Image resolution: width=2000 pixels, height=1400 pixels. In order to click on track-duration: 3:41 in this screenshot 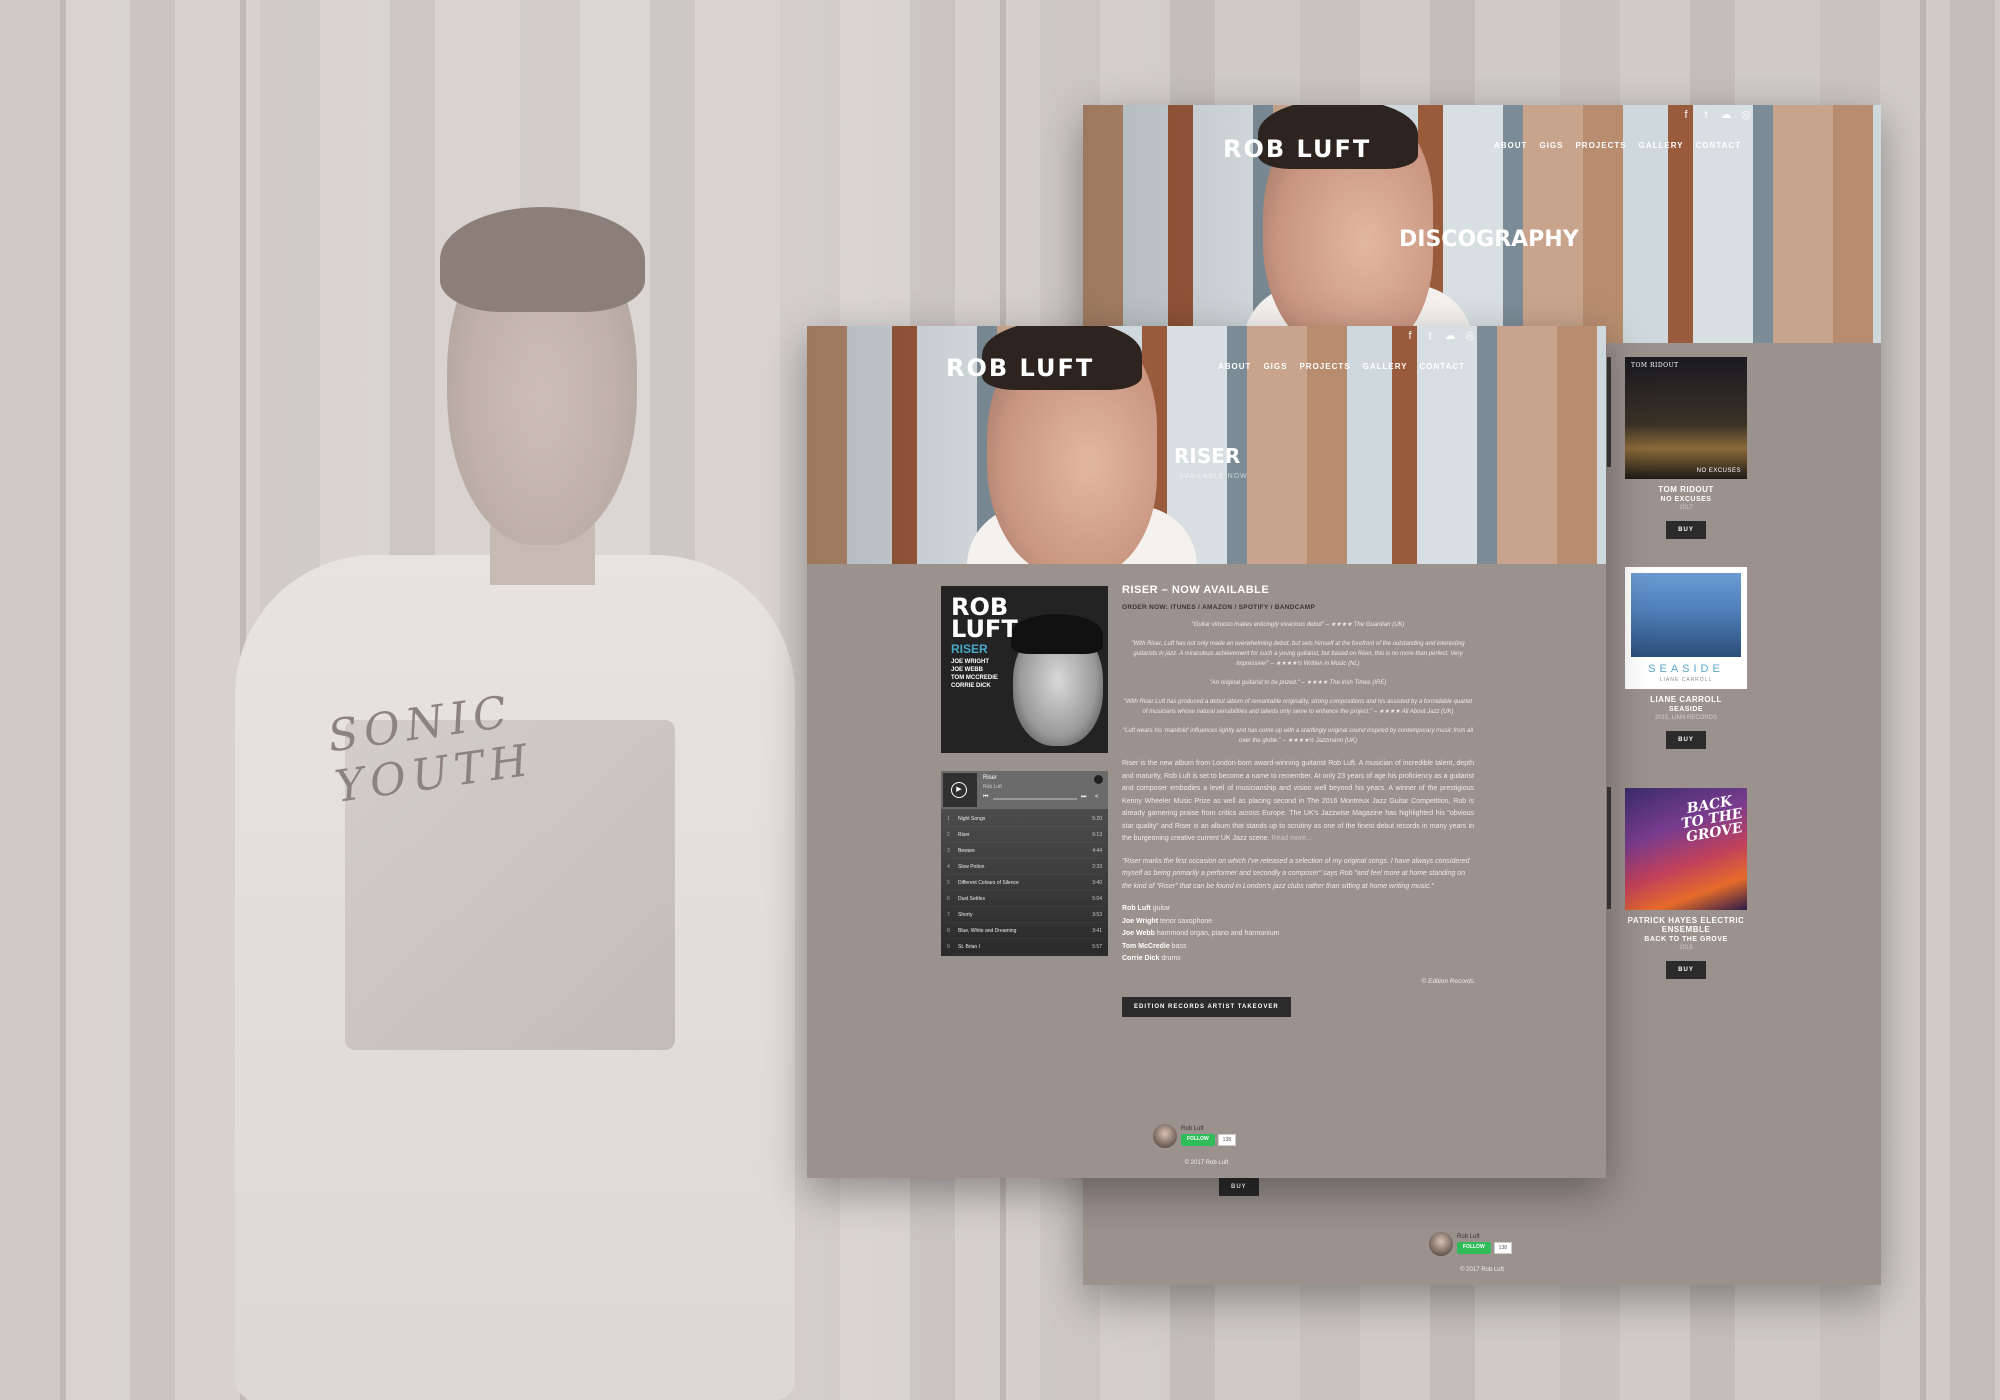, I will do `click(1097, 930)`.